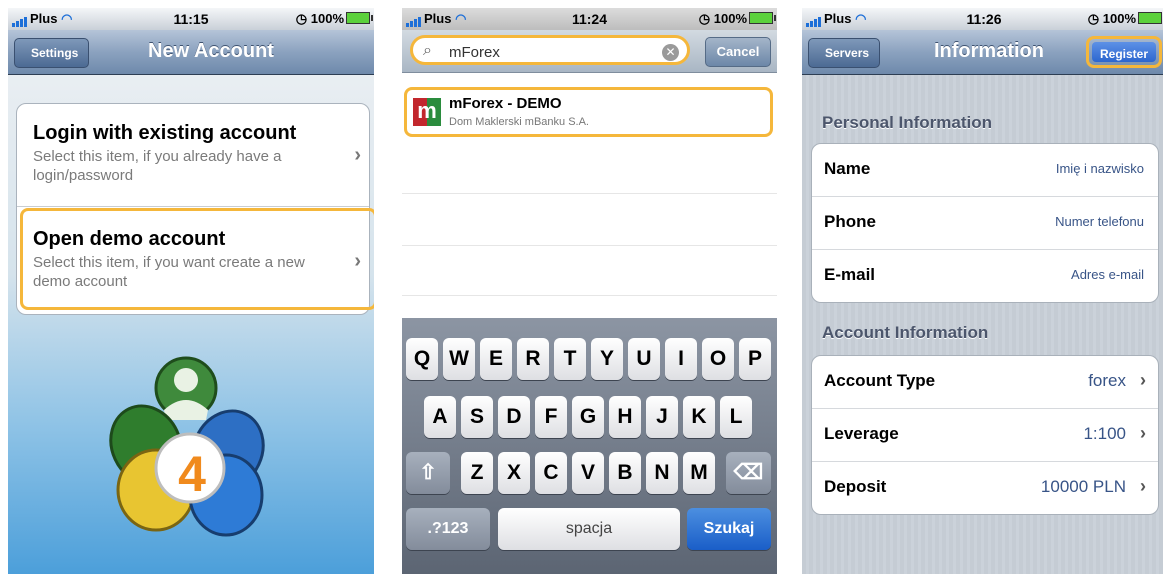 The image size is (1163, 574). I want to click on search-key: Szukaj, so click(729, 529).